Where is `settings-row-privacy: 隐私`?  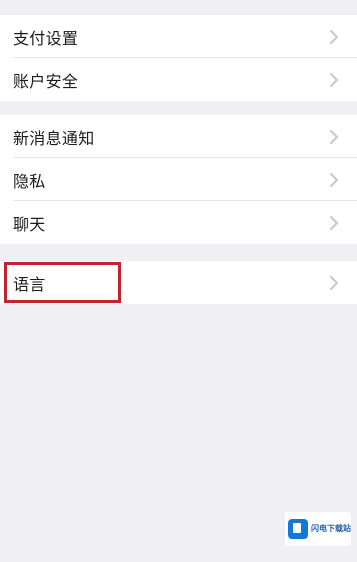 settings-row-privacy: 隐私 is located at coordinates (178, 179).